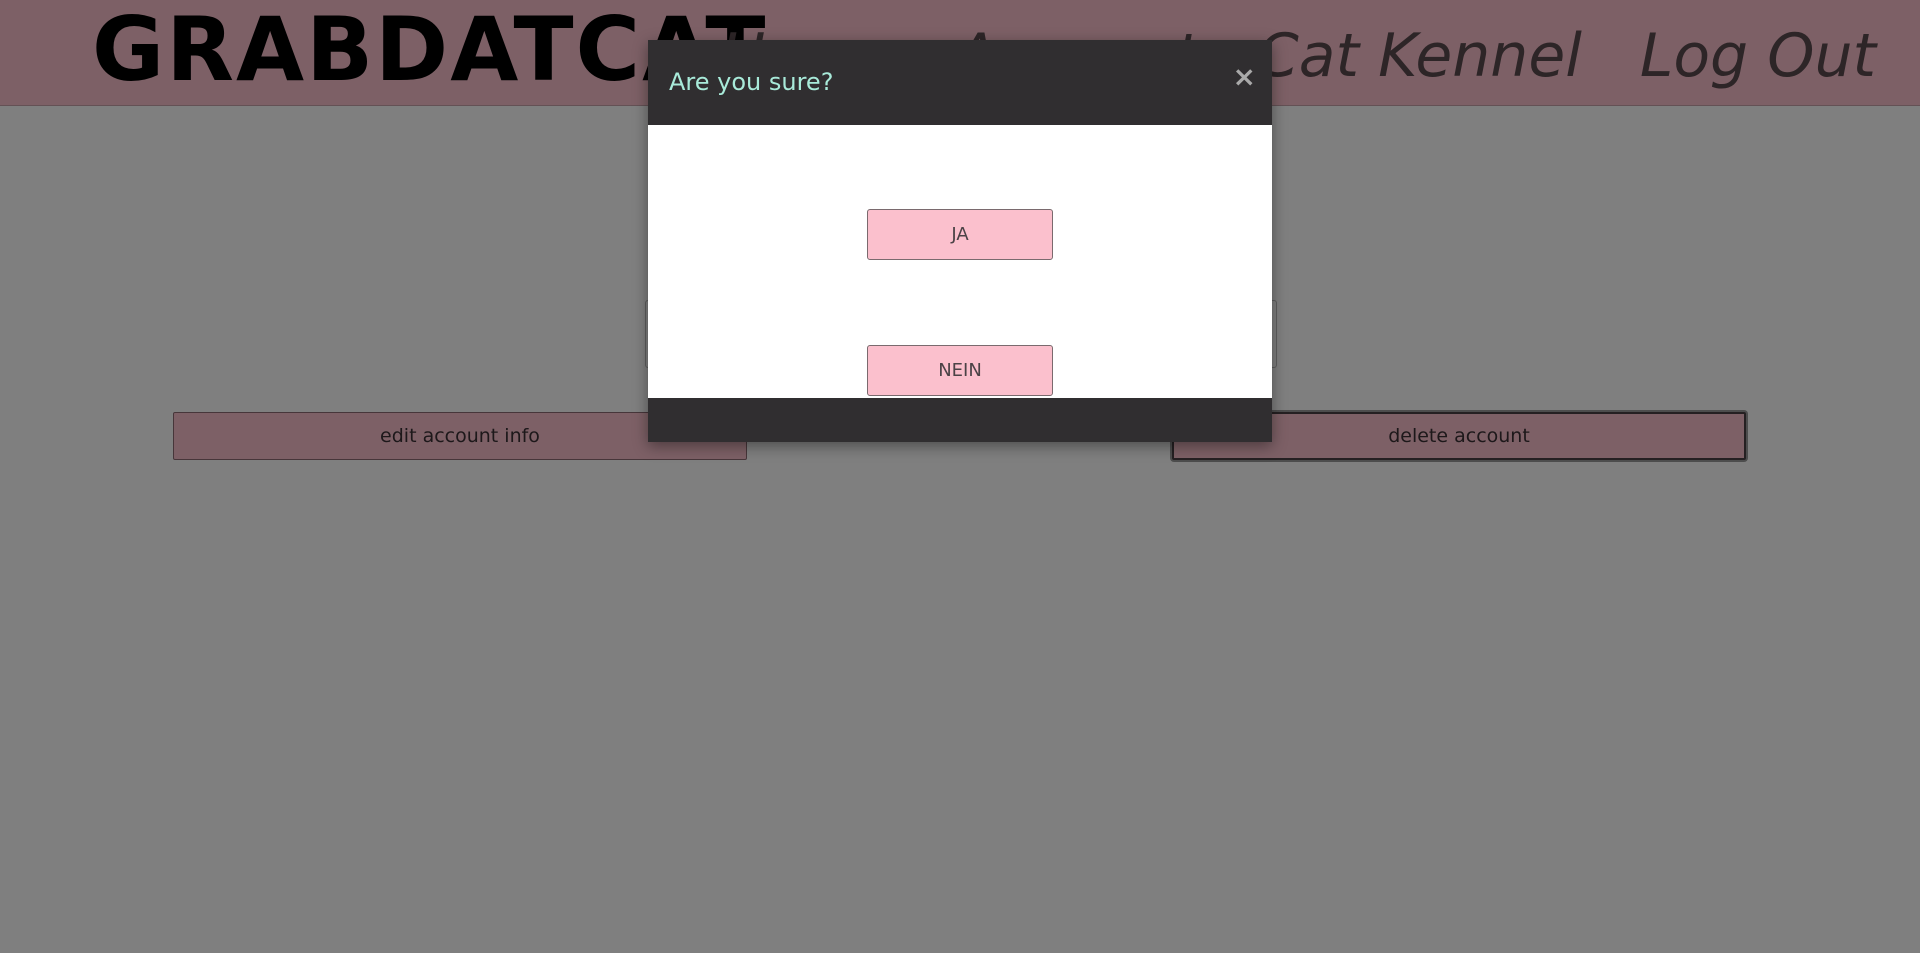 The height and width of the screenshot is (953, 1920). I want to click on confirm-no-button: NEIN, so click(960, 370).